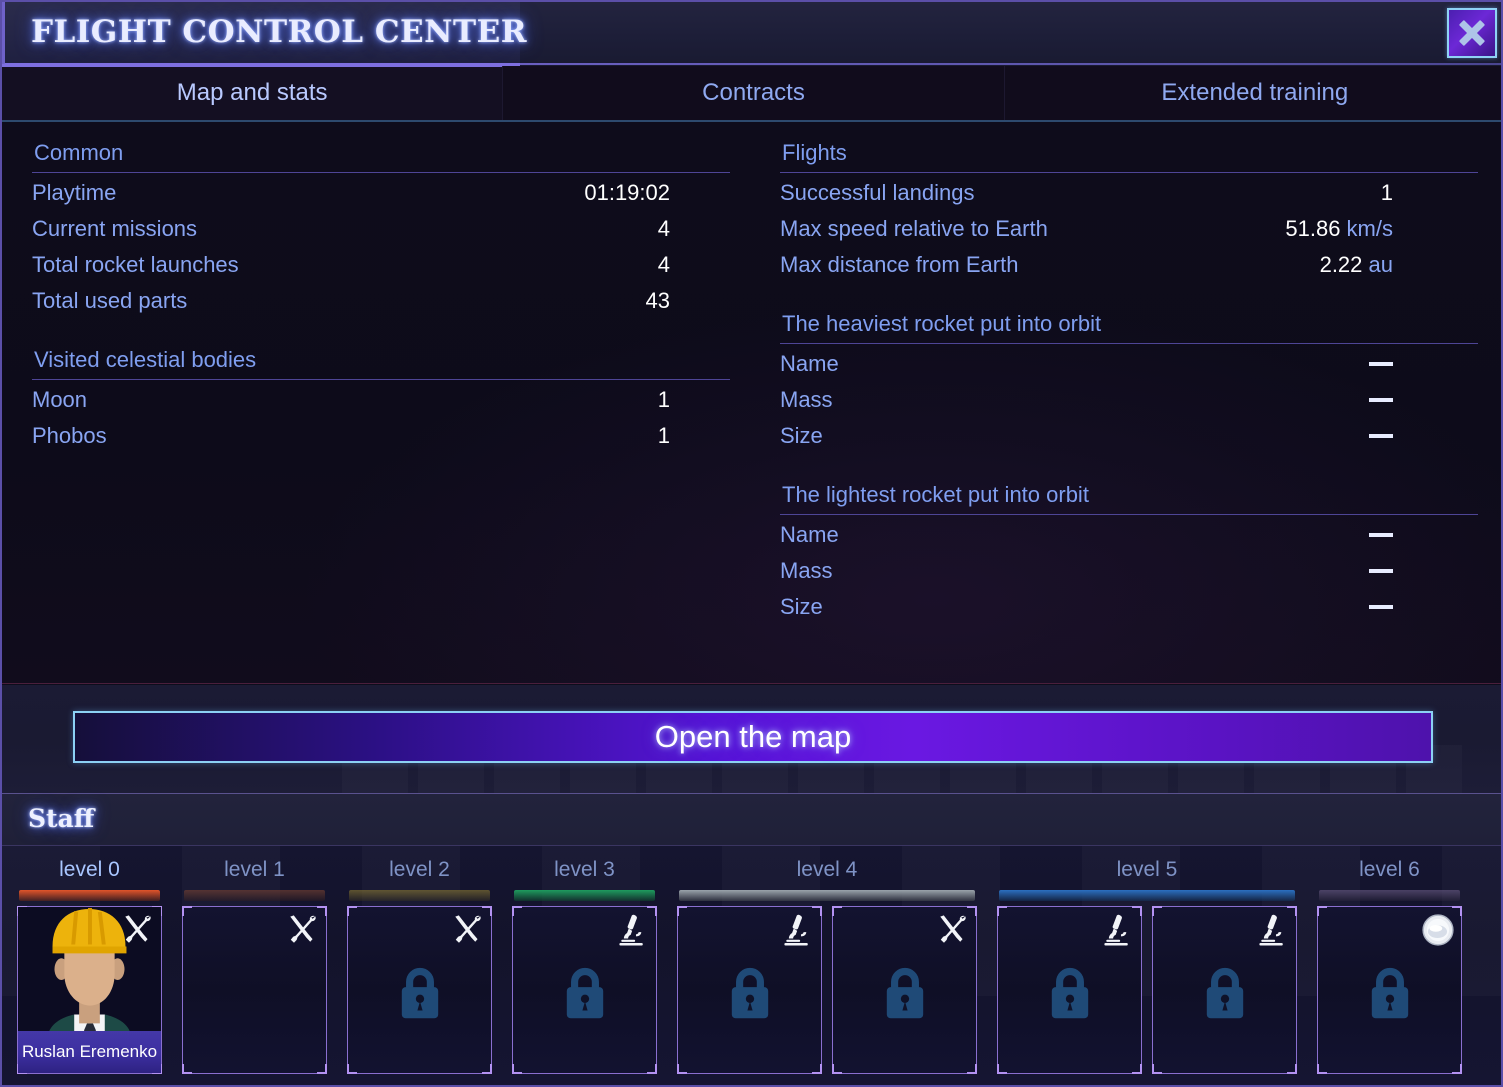  Describe the element at coordinates (627, 192) in the screenshot. I see `stat-value: 01:19:02` at that location.